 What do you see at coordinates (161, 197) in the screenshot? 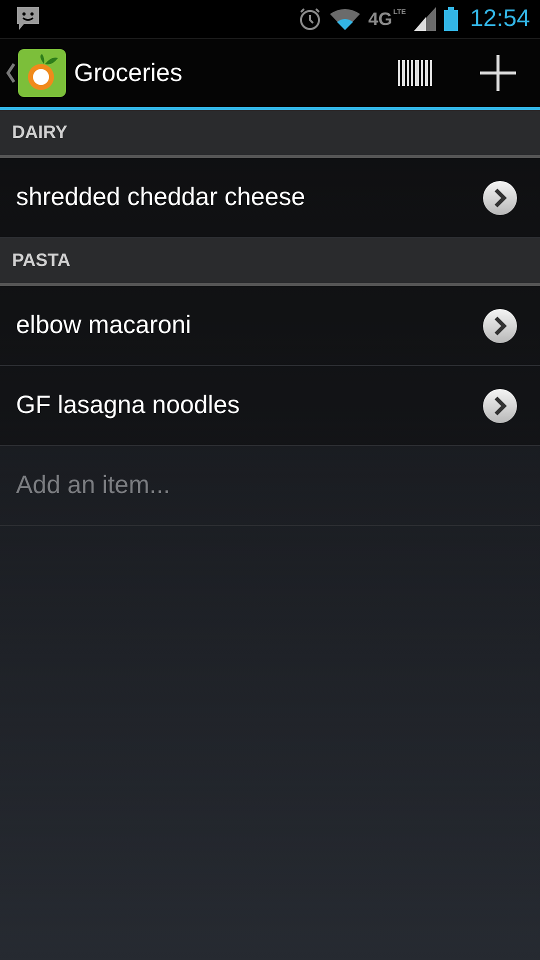
I see `item-name: shredded cheddar cheese` at bounding box center [161, 197].